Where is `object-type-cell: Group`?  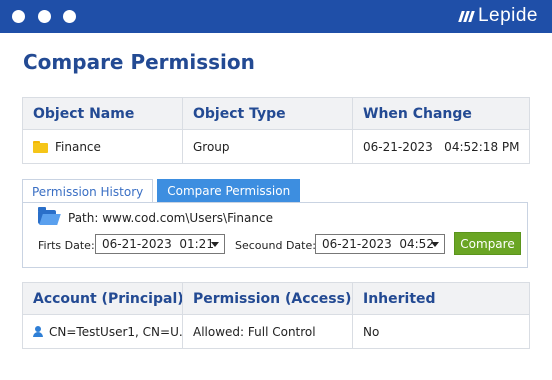
object-type-cell: Group is located at coordinates (268, 146).